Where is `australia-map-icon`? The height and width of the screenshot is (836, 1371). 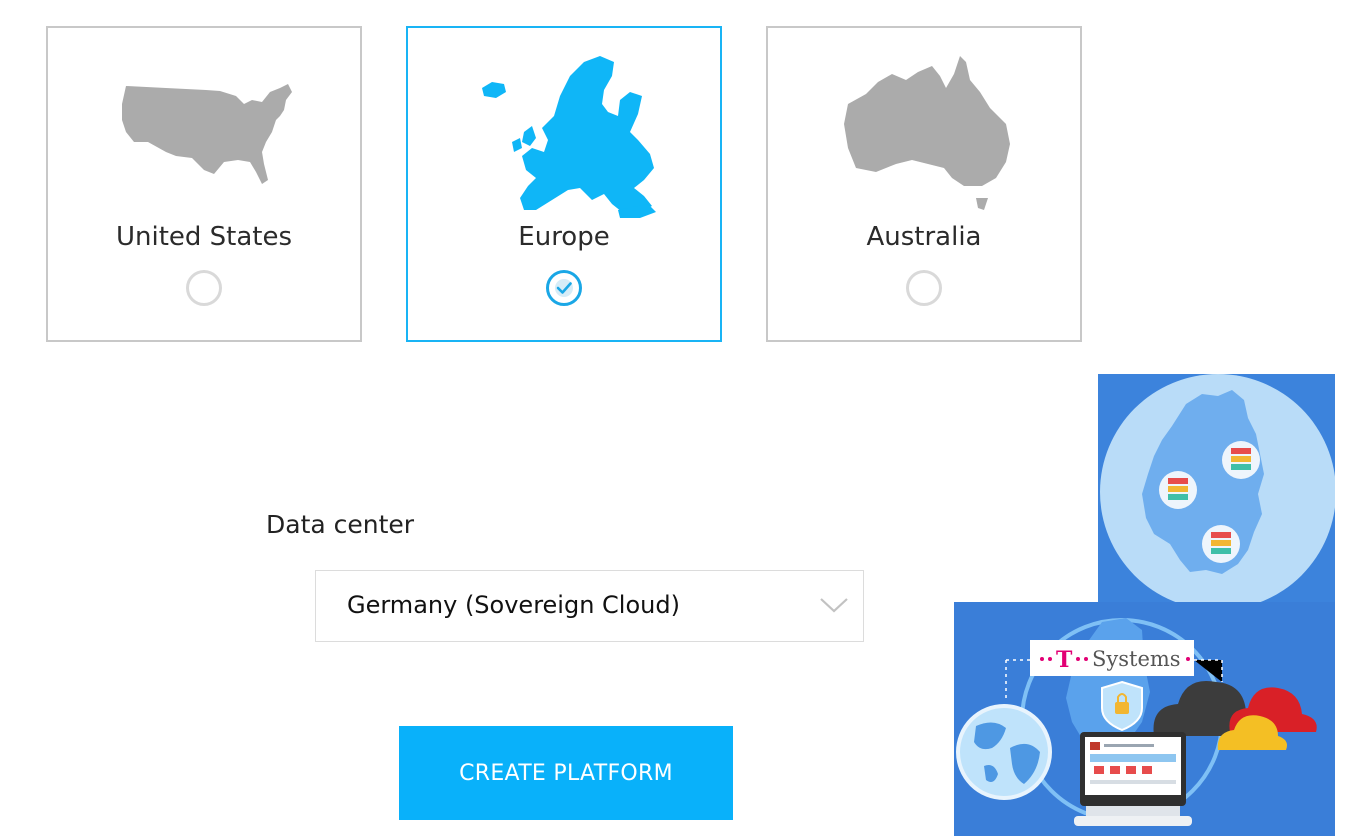 australia-map-icon is located at coordinates (927, 133).